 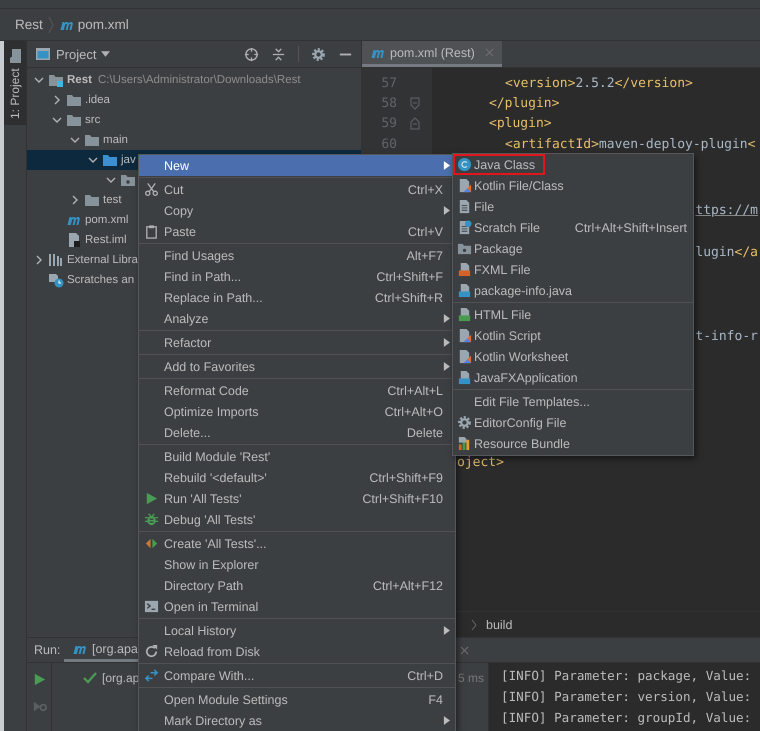 What do you see at coordinates (480, 463) in the screenshot?
I see `code-line: oject>` at bounding box center [480, 463].